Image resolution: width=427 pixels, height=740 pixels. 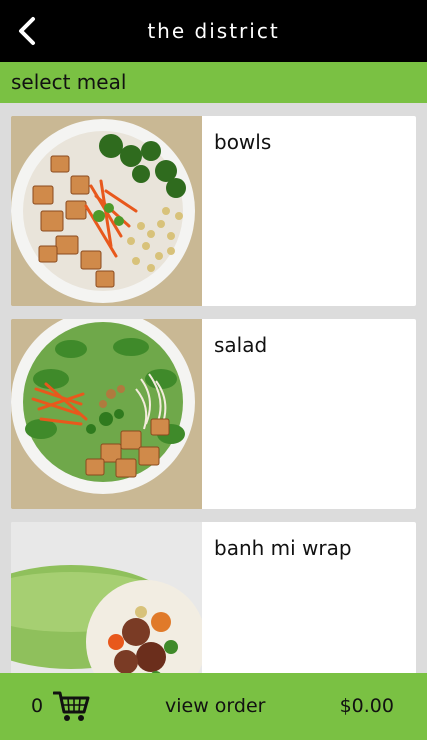 I want to click on view-order-button: view order, so click(x=215, y=706).